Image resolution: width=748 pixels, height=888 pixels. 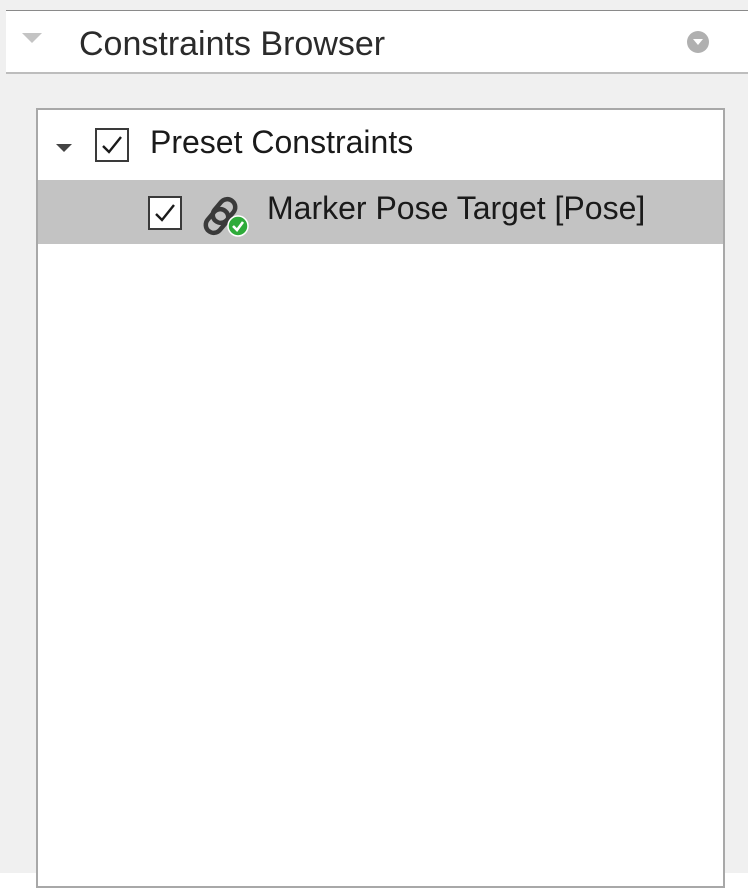 I want to click on tree-node-preset-constraints: Preset Constraints, so click(x=380, y=146).